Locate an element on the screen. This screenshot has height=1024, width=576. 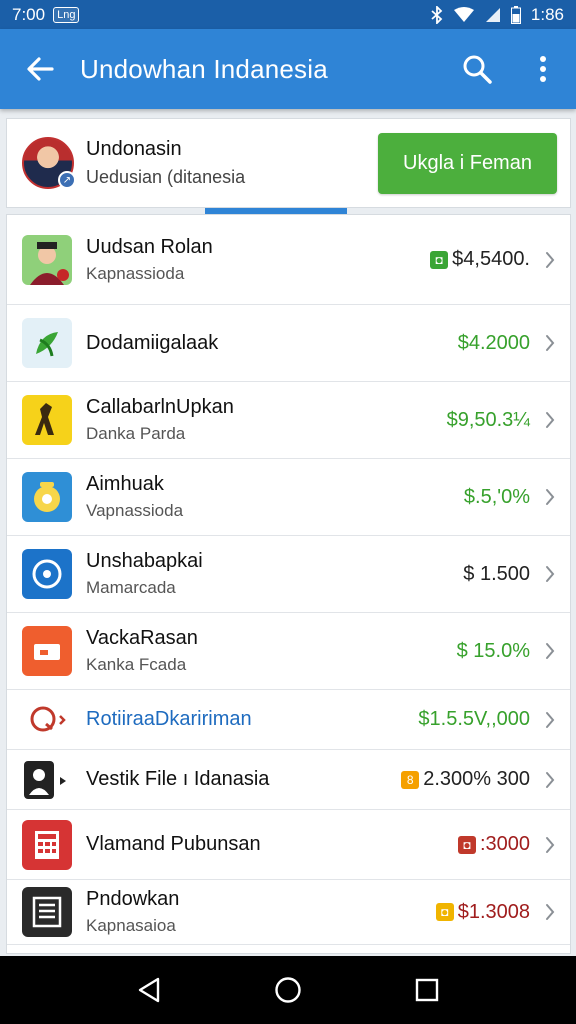
list-item-title: CallabarlnUpkan is located at coordinates (160, 407).